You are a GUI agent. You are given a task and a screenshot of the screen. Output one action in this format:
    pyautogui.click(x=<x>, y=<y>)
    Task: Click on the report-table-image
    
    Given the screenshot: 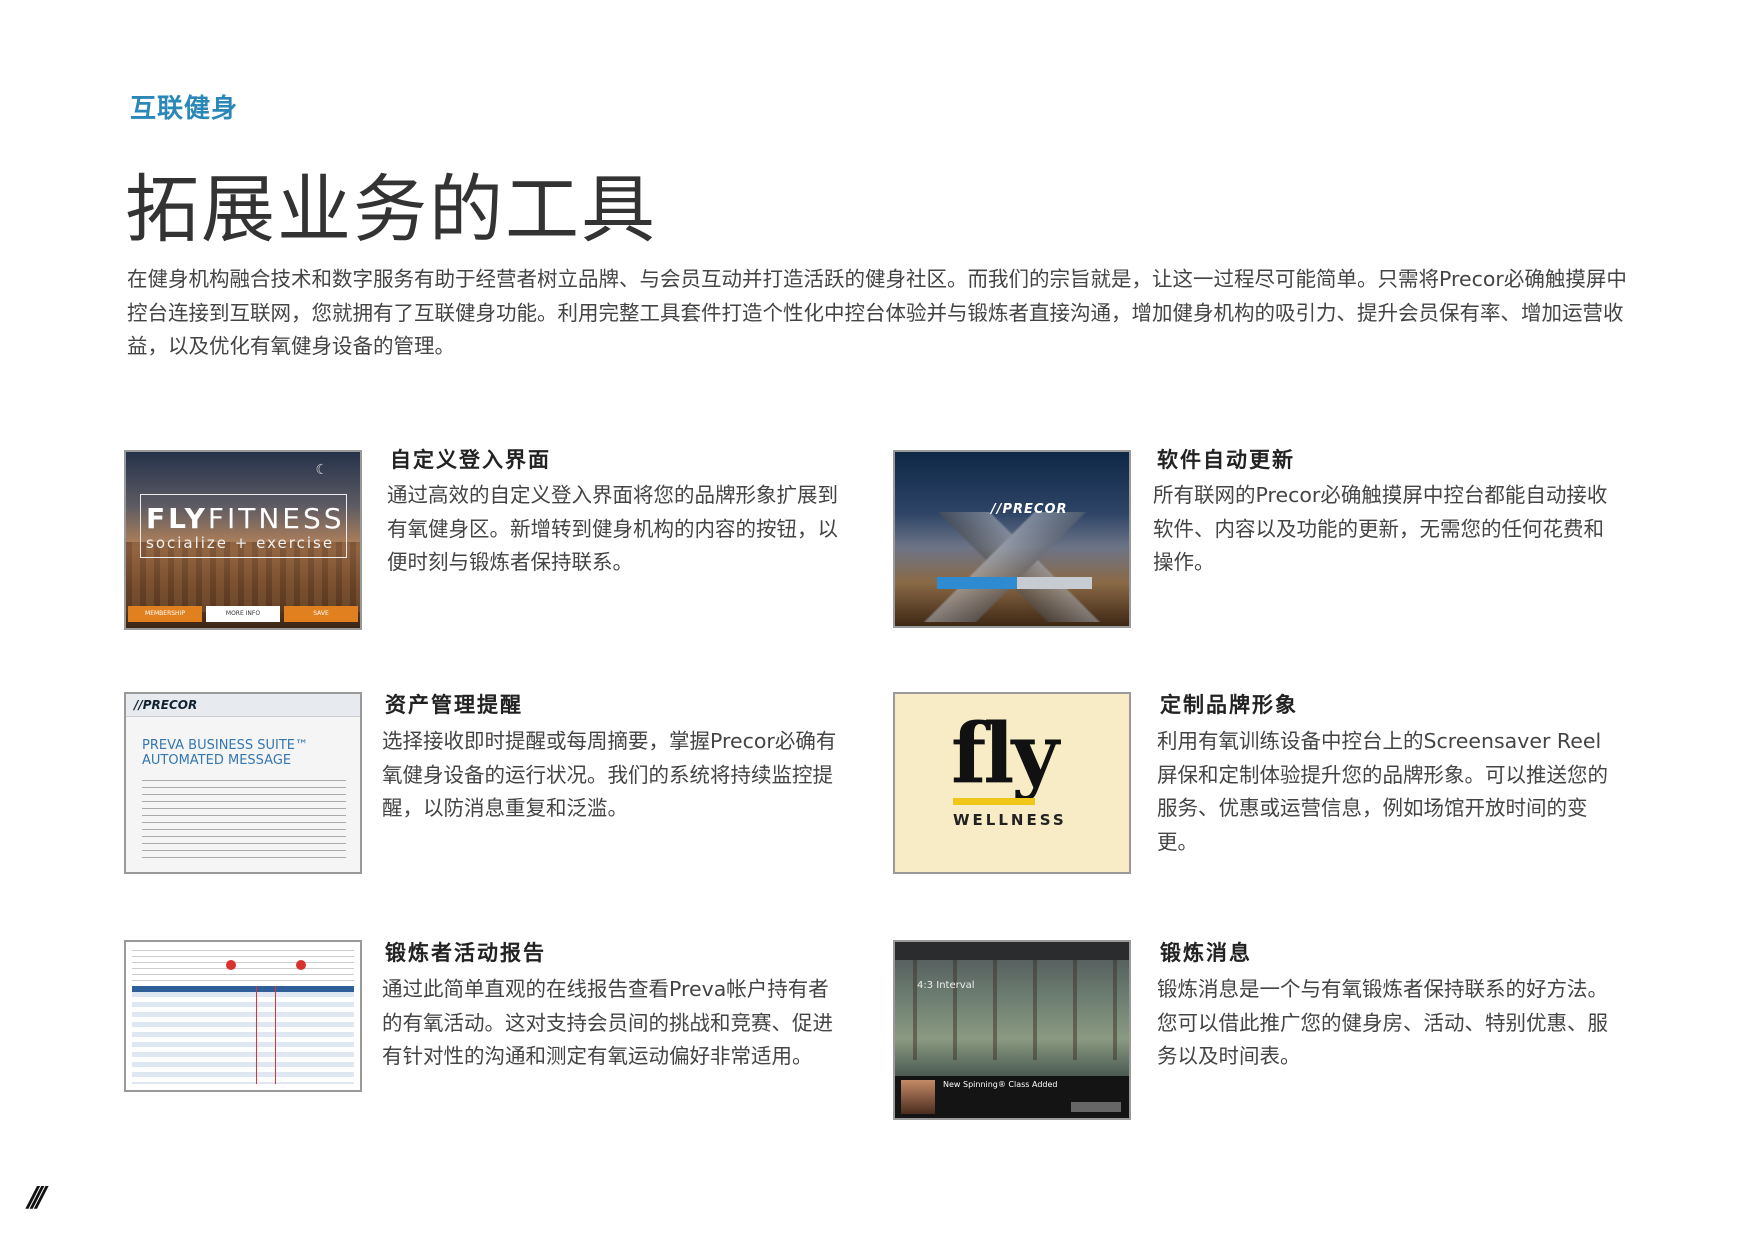 What is the action you would take?
    pyautogui.click(x=243, y=1016)
    